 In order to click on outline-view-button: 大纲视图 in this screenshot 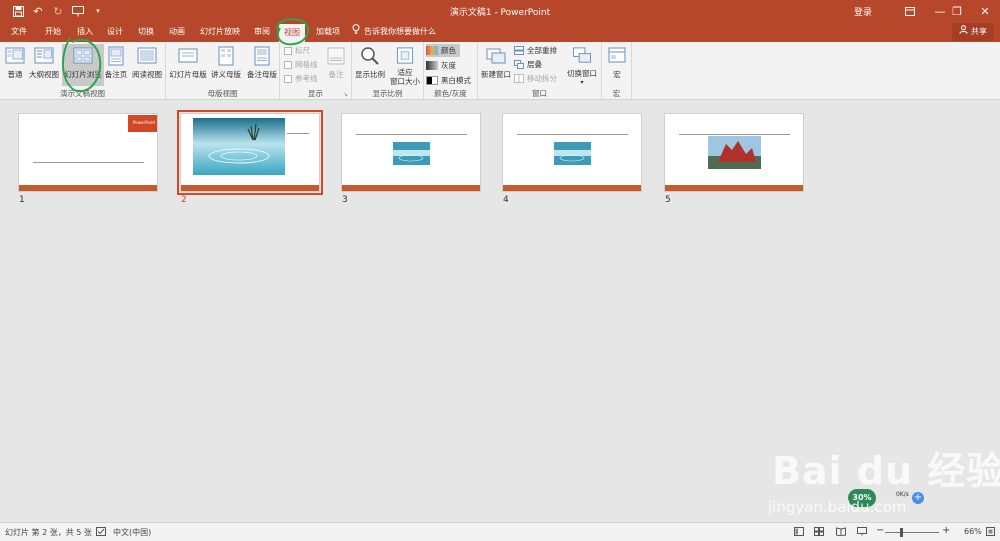, I will do `click(44, 65)`.